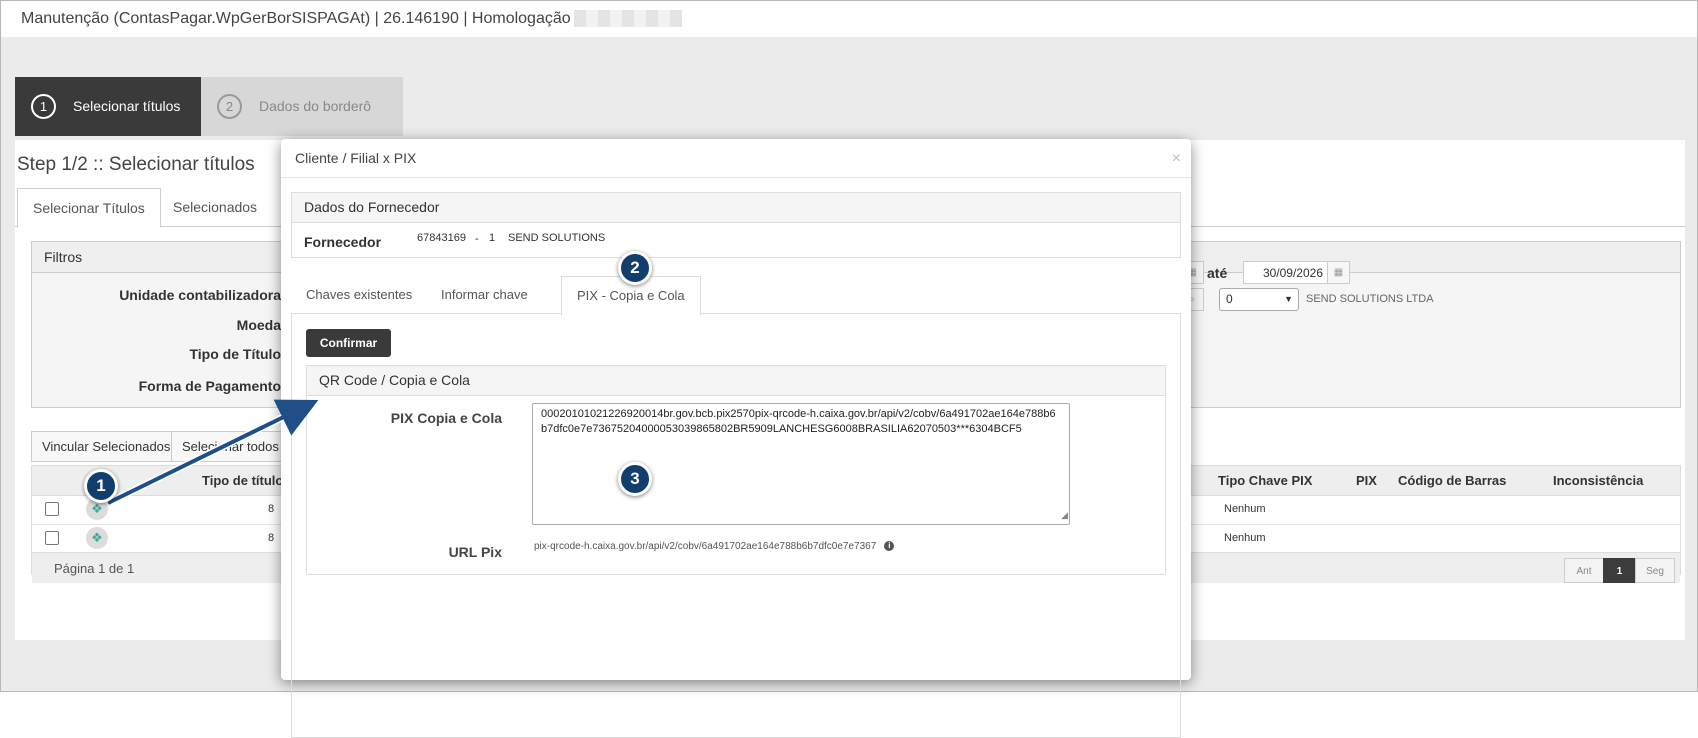 This screenshot has width=1698, height=738. What do you see at coordinates (557, 238) in the screenshot?
I see `supplier-name: SEND SOLUTIONS` at bounding box center [557, 238].